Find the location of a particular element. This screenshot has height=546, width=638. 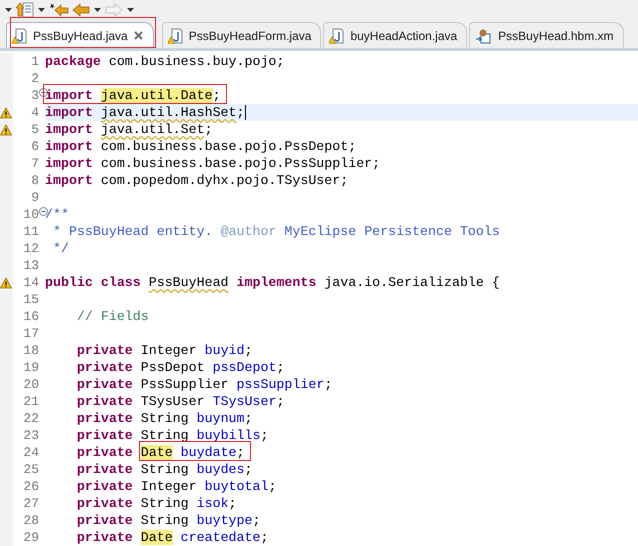

code-line: private PssSupplier pssSupplier; is located at coordinates (204, 384).